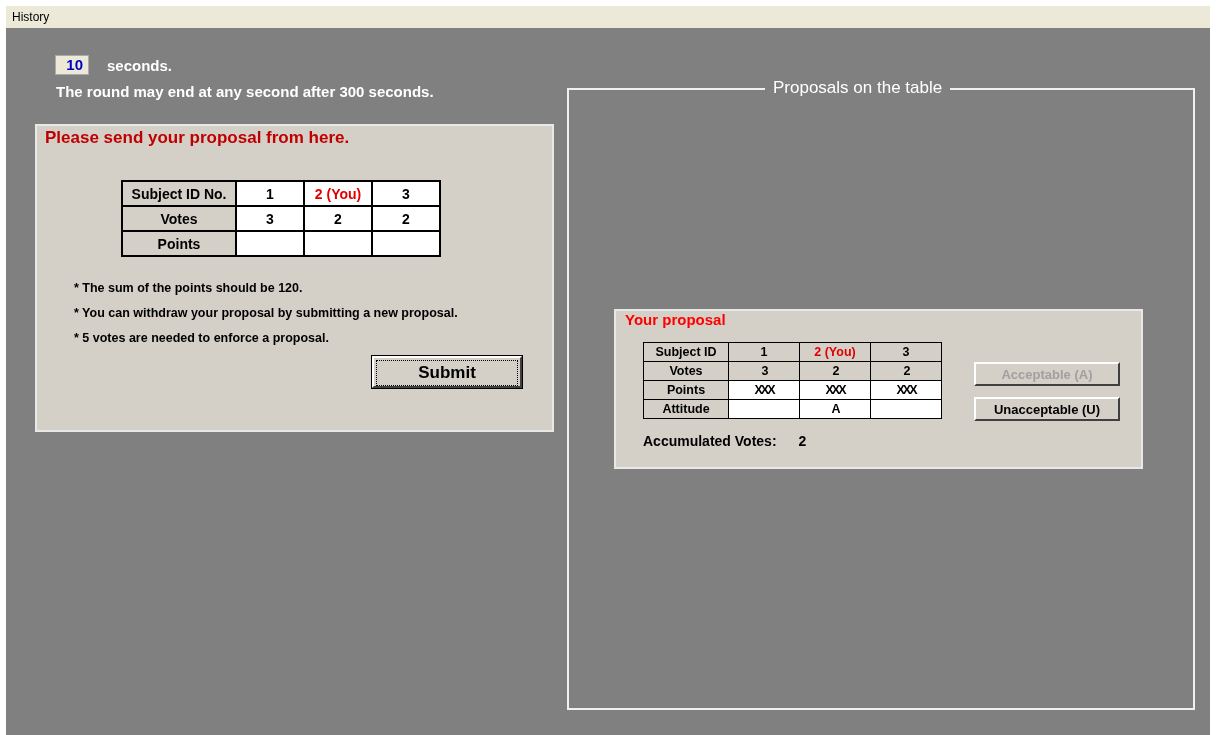 This screenshot has width=1218, height=735. What do you see at coordinates (802, 441) in the screenshot?
I see `accumulated-value: 2` at bounding box center [802, 441].